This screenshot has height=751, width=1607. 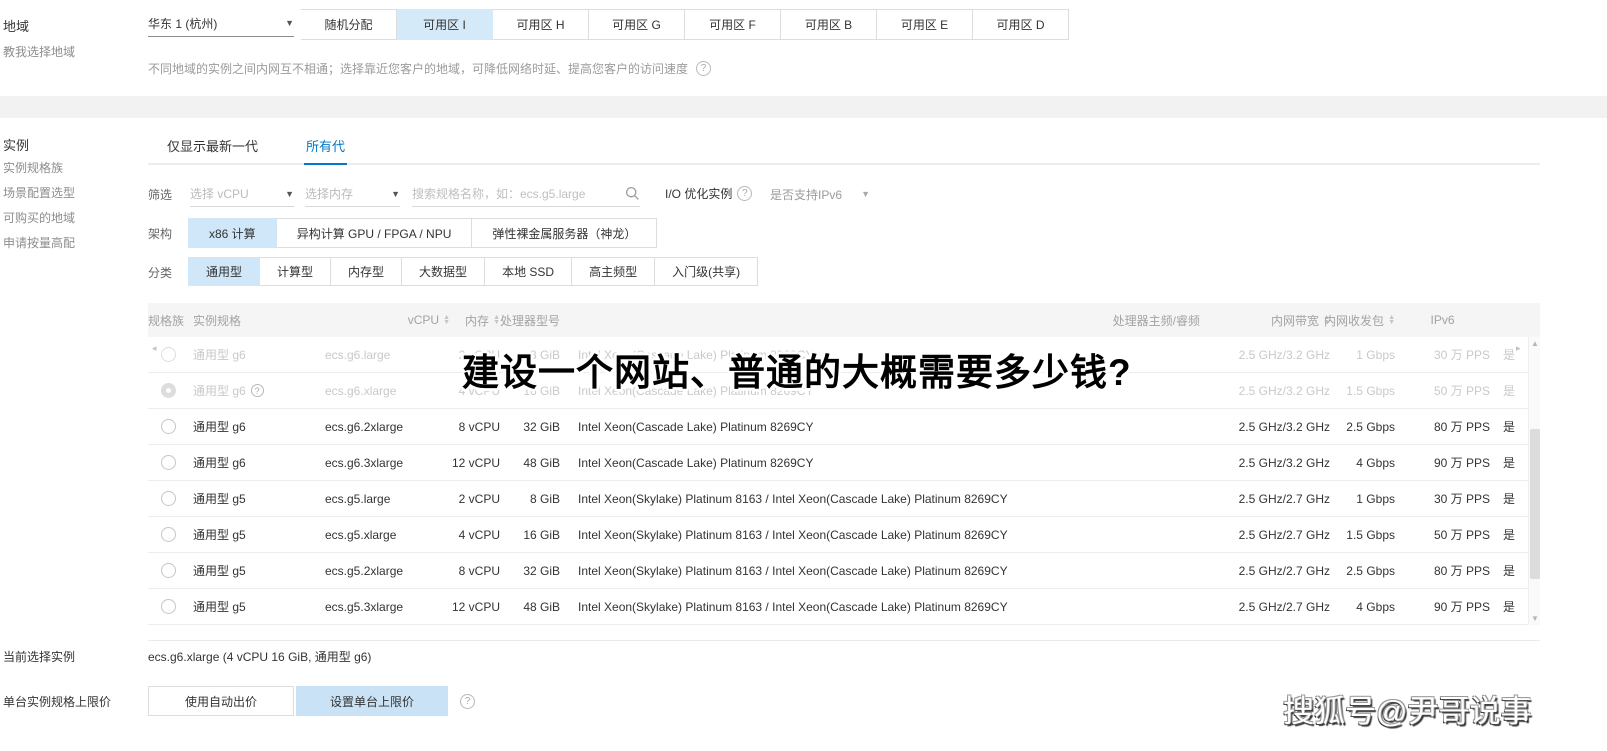 I want to click on tab: 所有代, so click(x=326, y=147).